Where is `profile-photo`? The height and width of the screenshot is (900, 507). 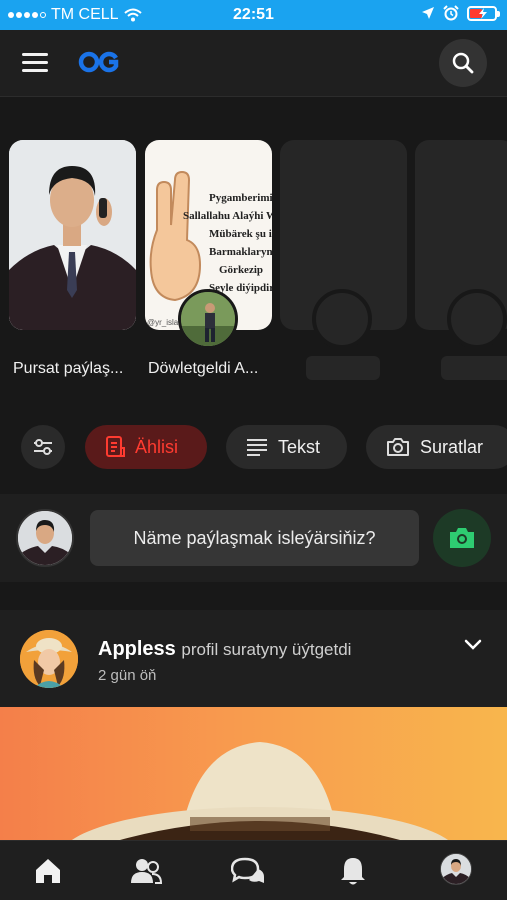 profile-photo is located at coordinates (72, 235).